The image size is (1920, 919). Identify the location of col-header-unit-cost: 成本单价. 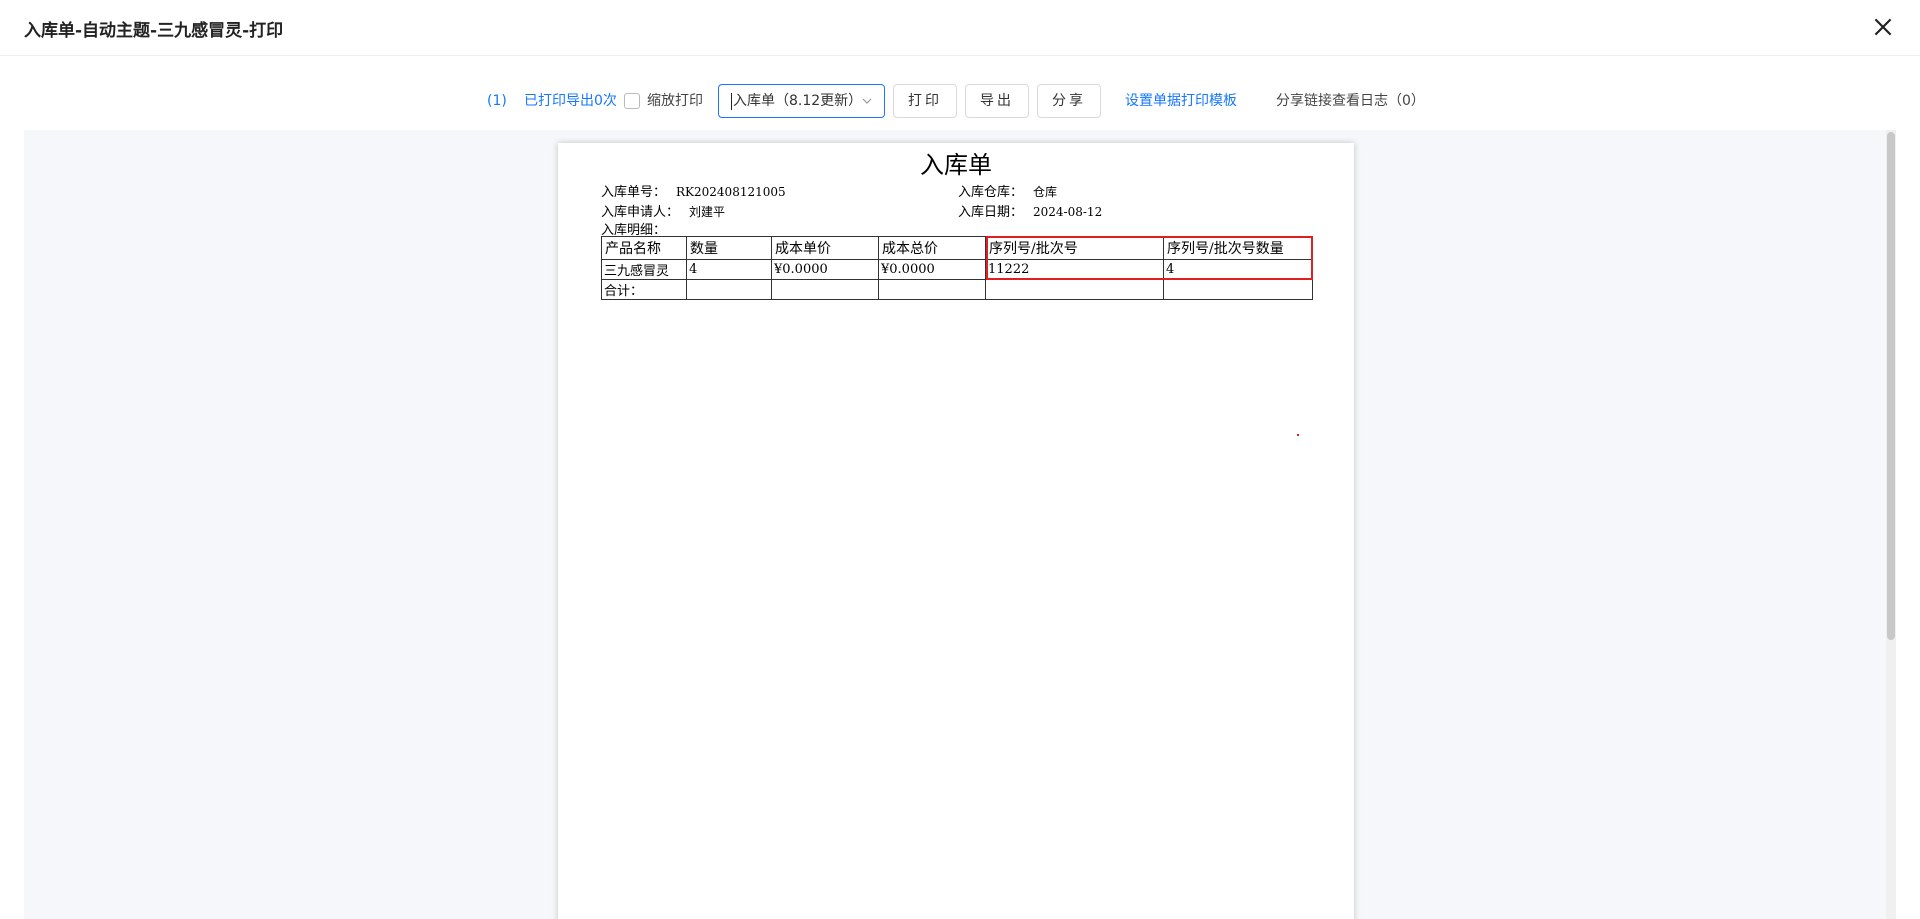
(825, 248).